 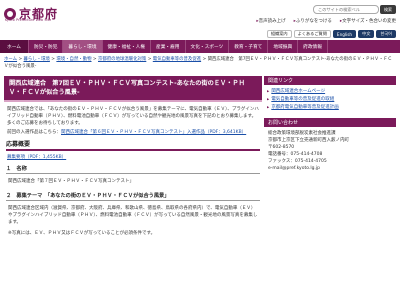 What do you see at coordinates (312, 34) in the screenshot?
I see `faq-button: よくあるご質問` at bounding box center [312, 34].